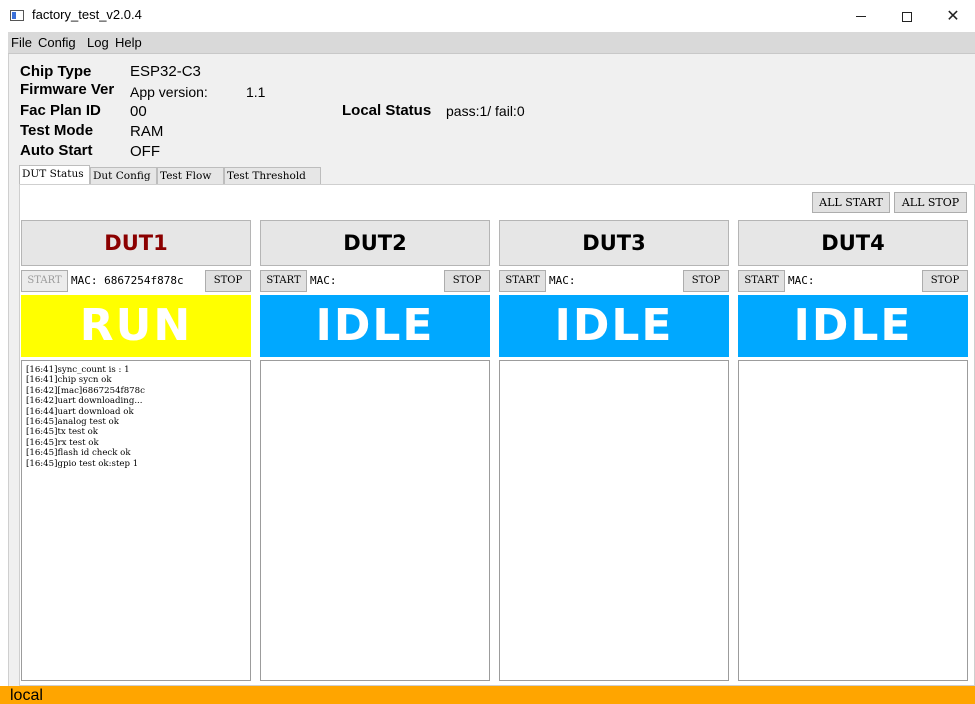  What do you see at coordinates (62, 432) in the screenshot?
I see `log-line: [16:45]tx test ok` at bounding box center [62, 432].